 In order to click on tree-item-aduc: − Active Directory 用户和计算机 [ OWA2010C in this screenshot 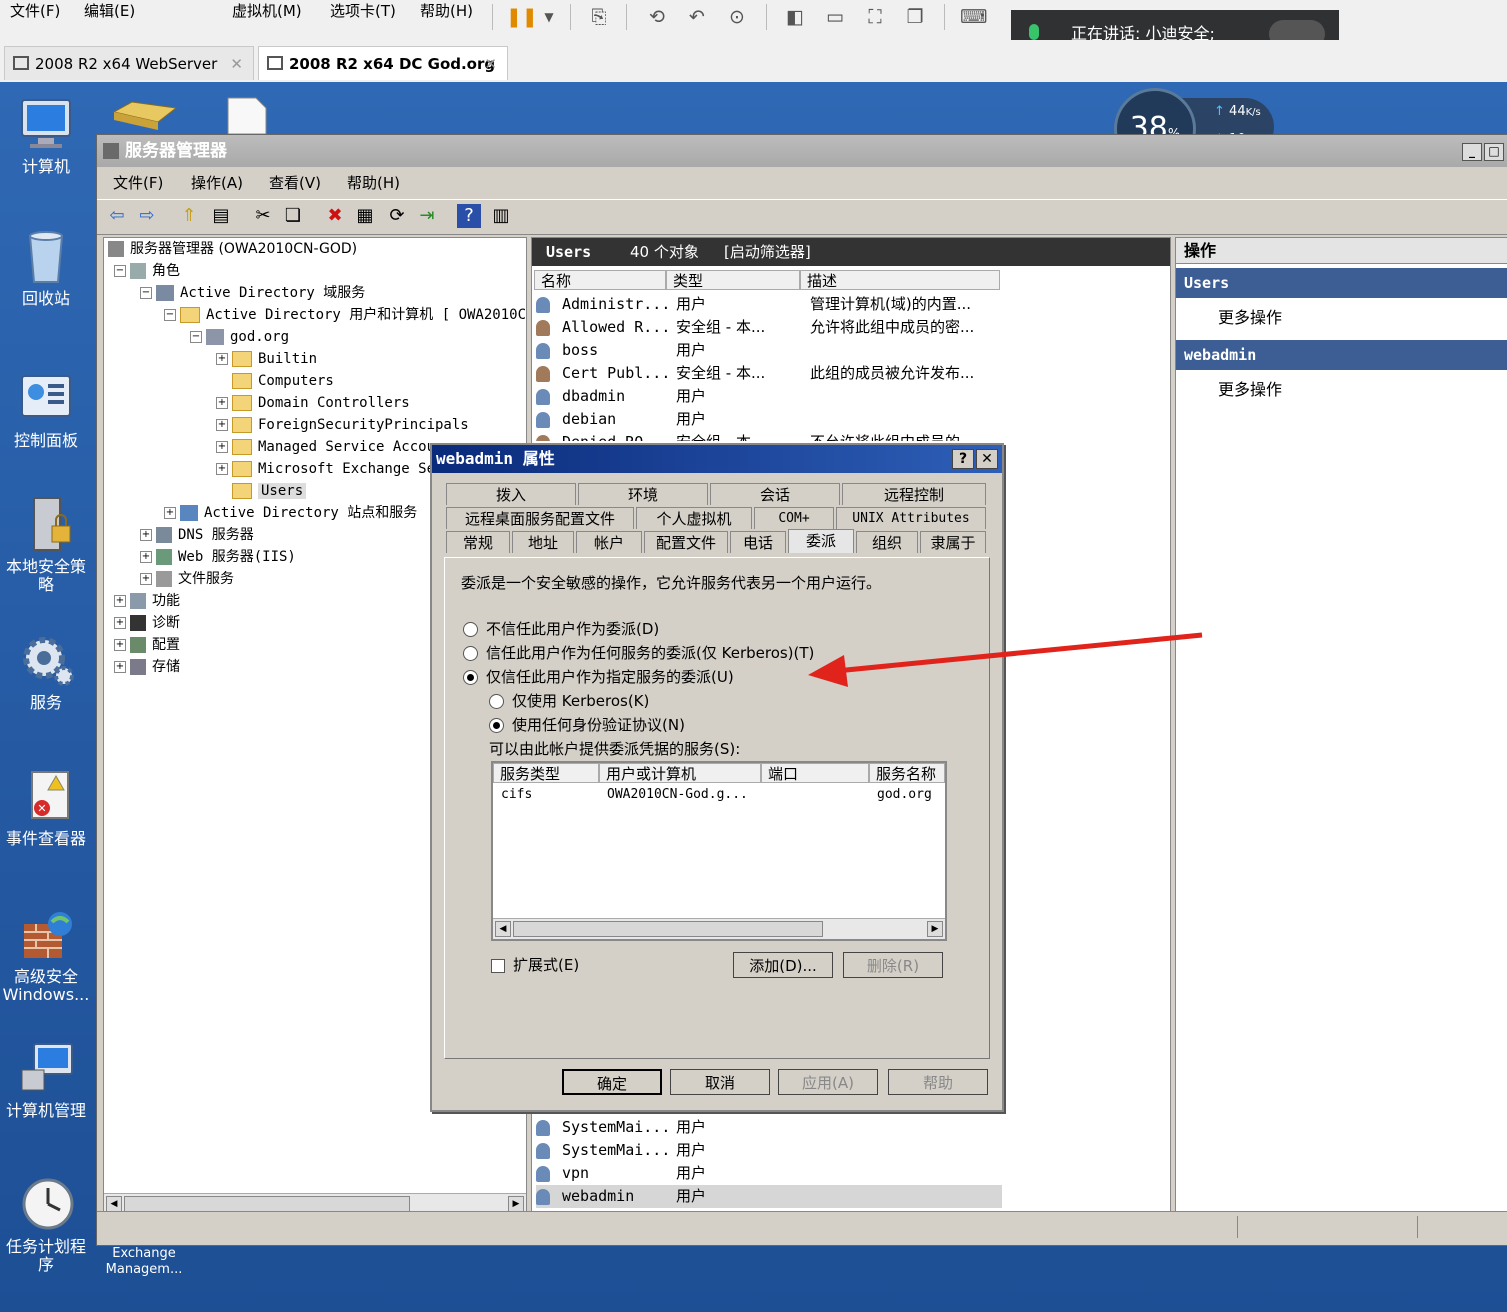, I will do `click(345, 315)`.